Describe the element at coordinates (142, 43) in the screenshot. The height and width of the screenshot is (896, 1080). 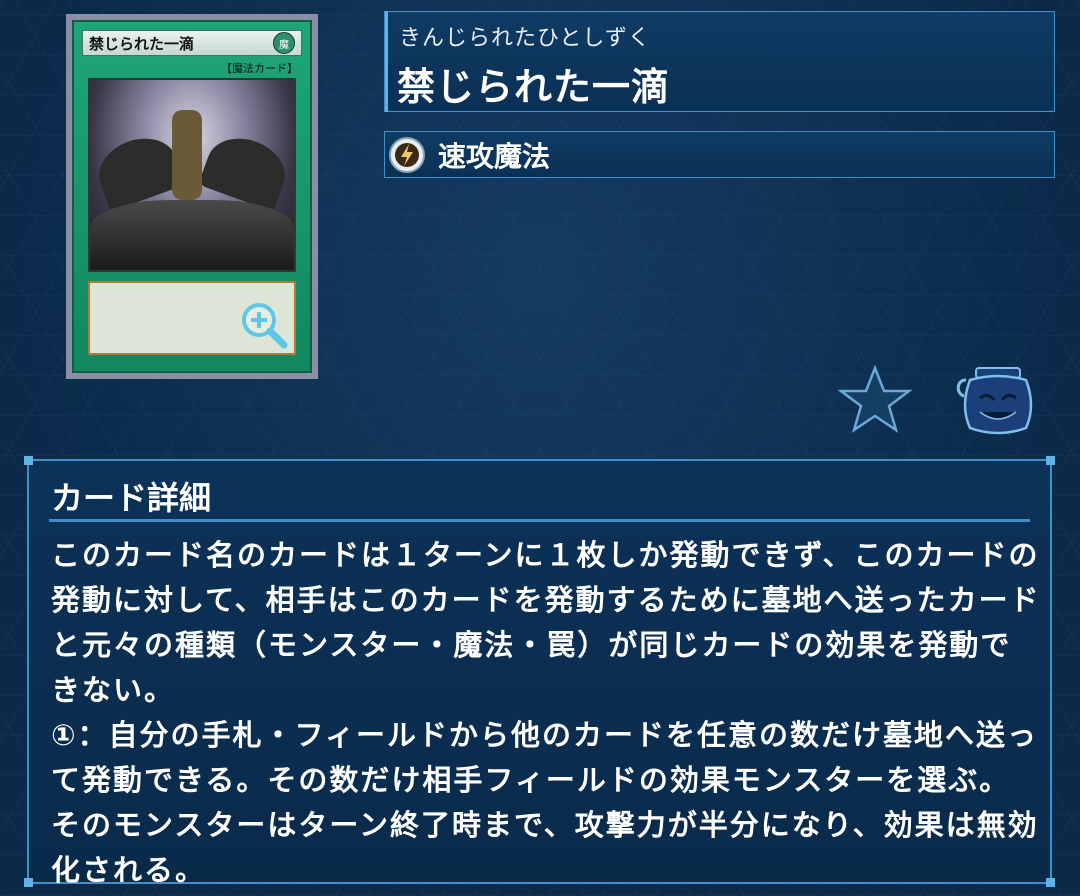
I see `card-image-name: 禁じられた一滴` at that location.